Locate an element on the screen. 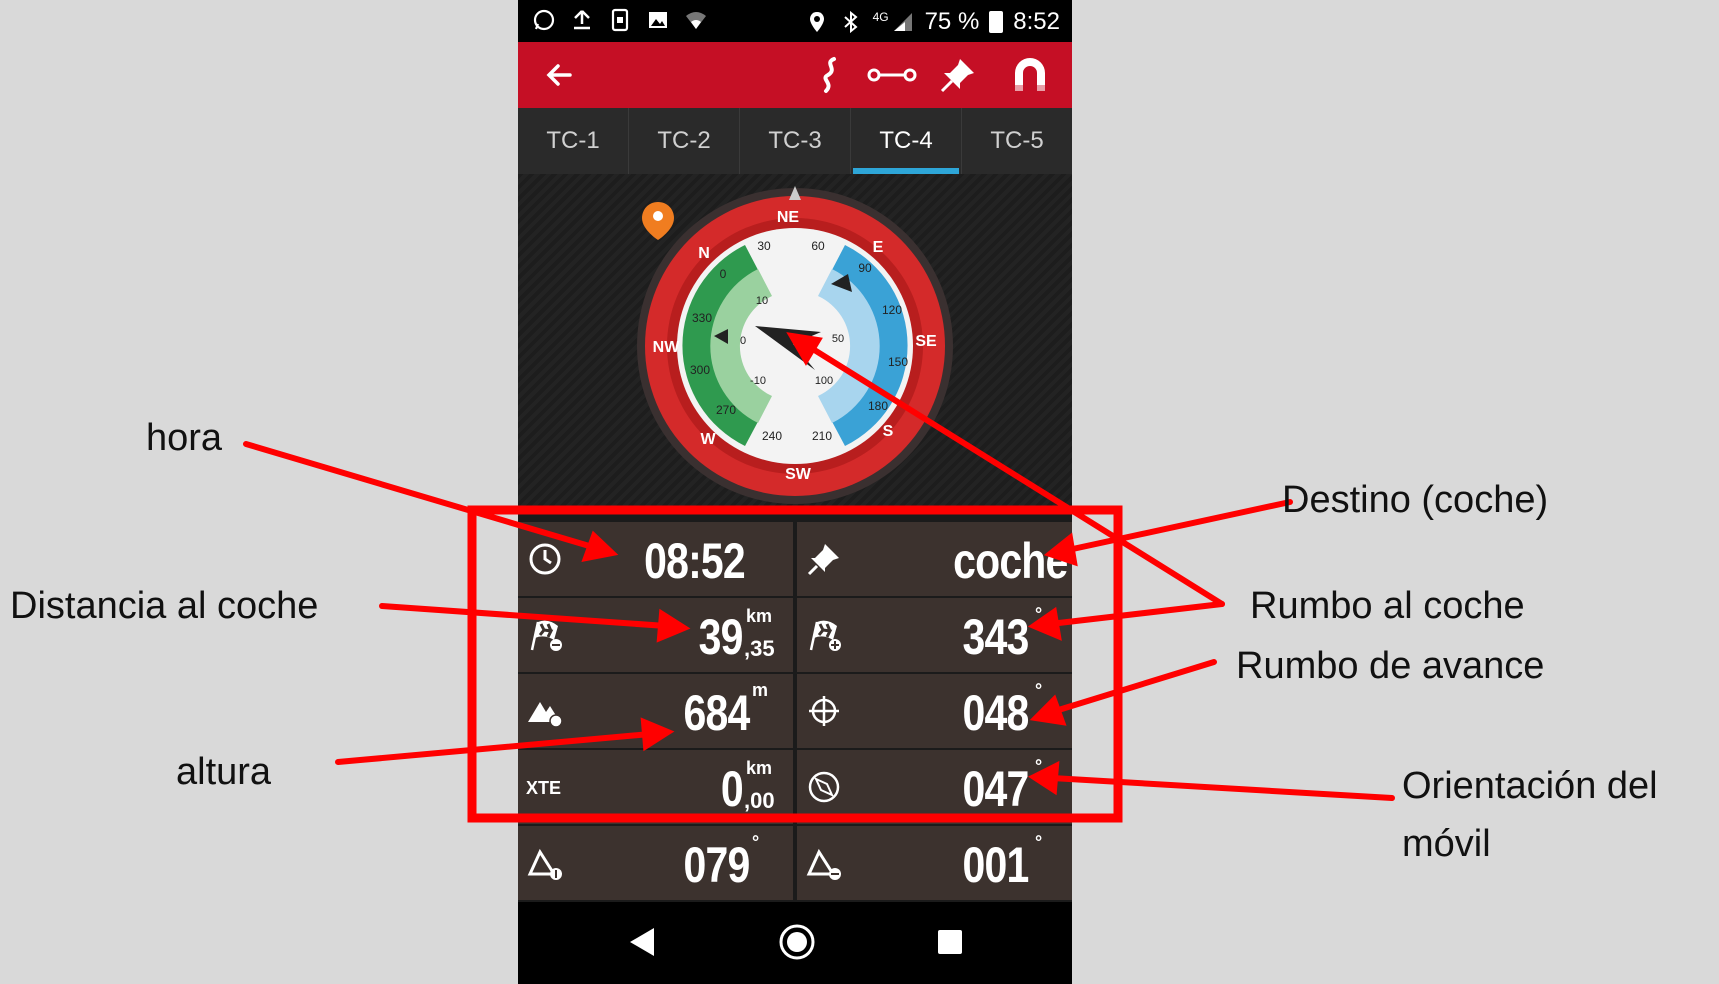 This screenshot has height=984, width=1719. course-value: 048 is located at coordinates (995, 713).